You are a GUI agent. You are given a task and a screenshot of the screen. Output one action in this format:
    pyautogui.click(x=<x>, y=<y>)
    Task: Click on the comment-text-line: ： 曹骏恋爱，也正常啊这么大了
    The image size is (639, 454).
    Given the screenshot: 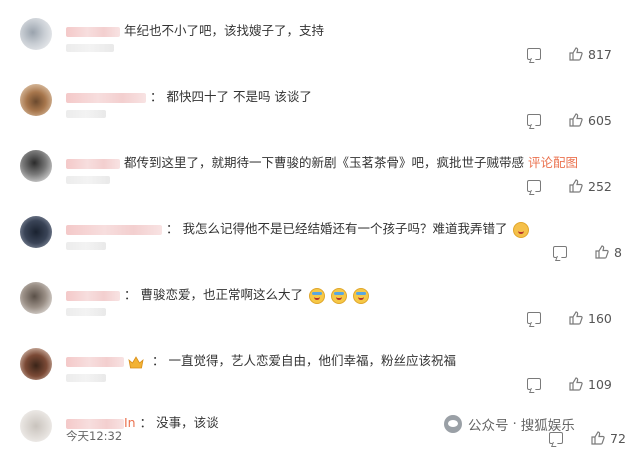 What is the action you would take?
    pyautogui.click(x=217, y=294)
    